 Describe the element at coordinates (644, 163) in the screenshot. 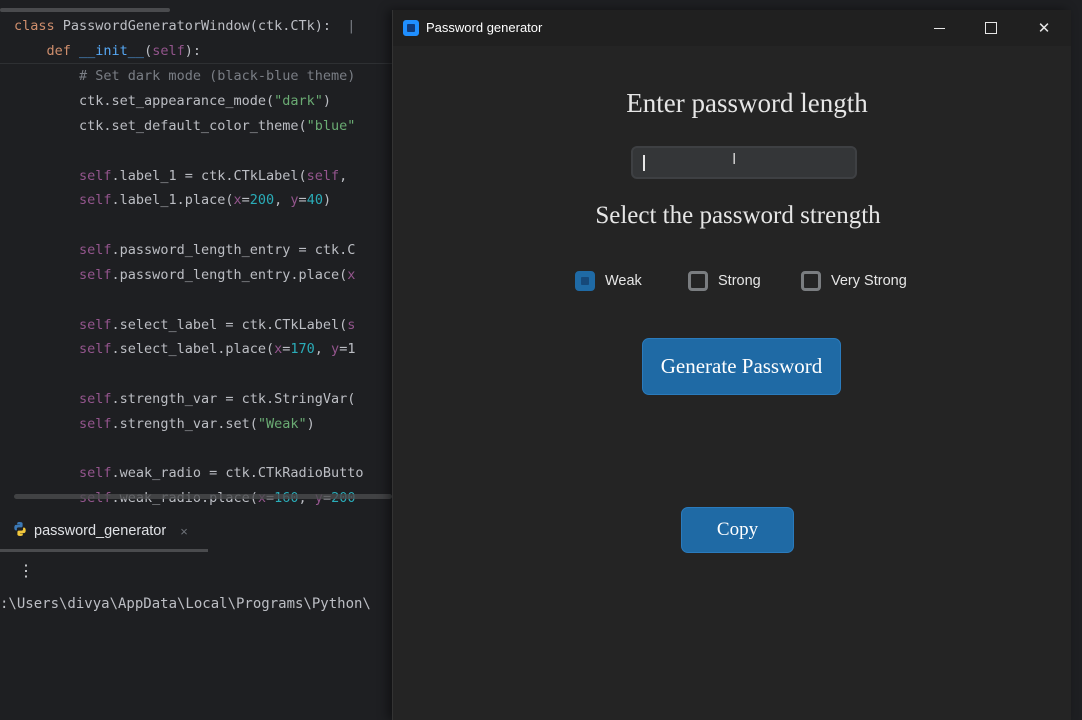

I see `text-caret` at that location.